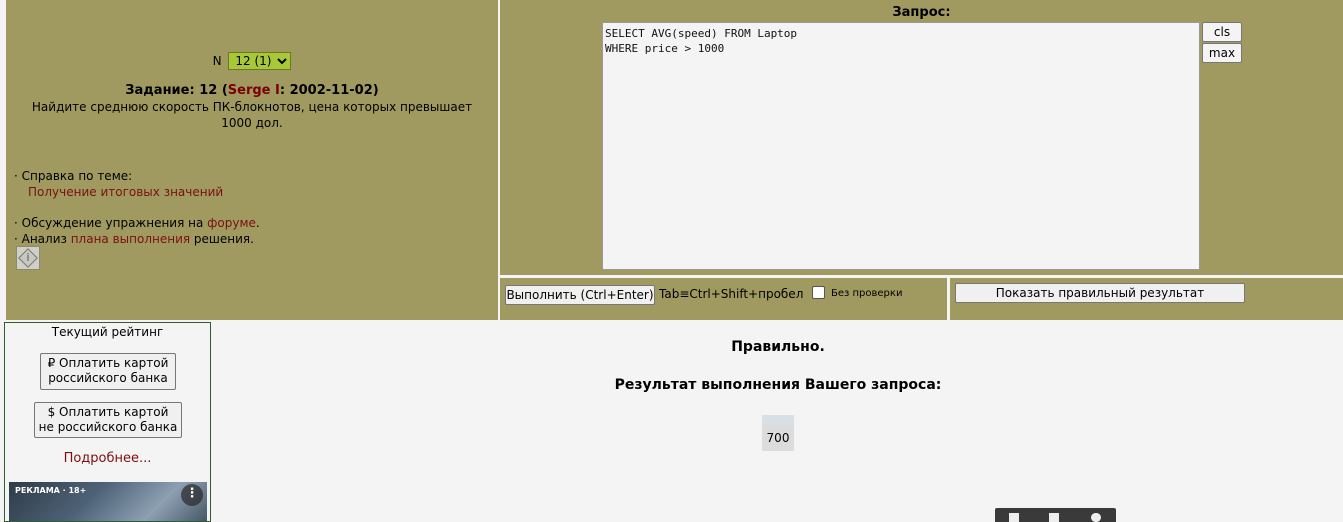 Image resolution: width=1343 pixels, height=522 pixels. I want to click on no-check-checkbox, so click(818, 292).